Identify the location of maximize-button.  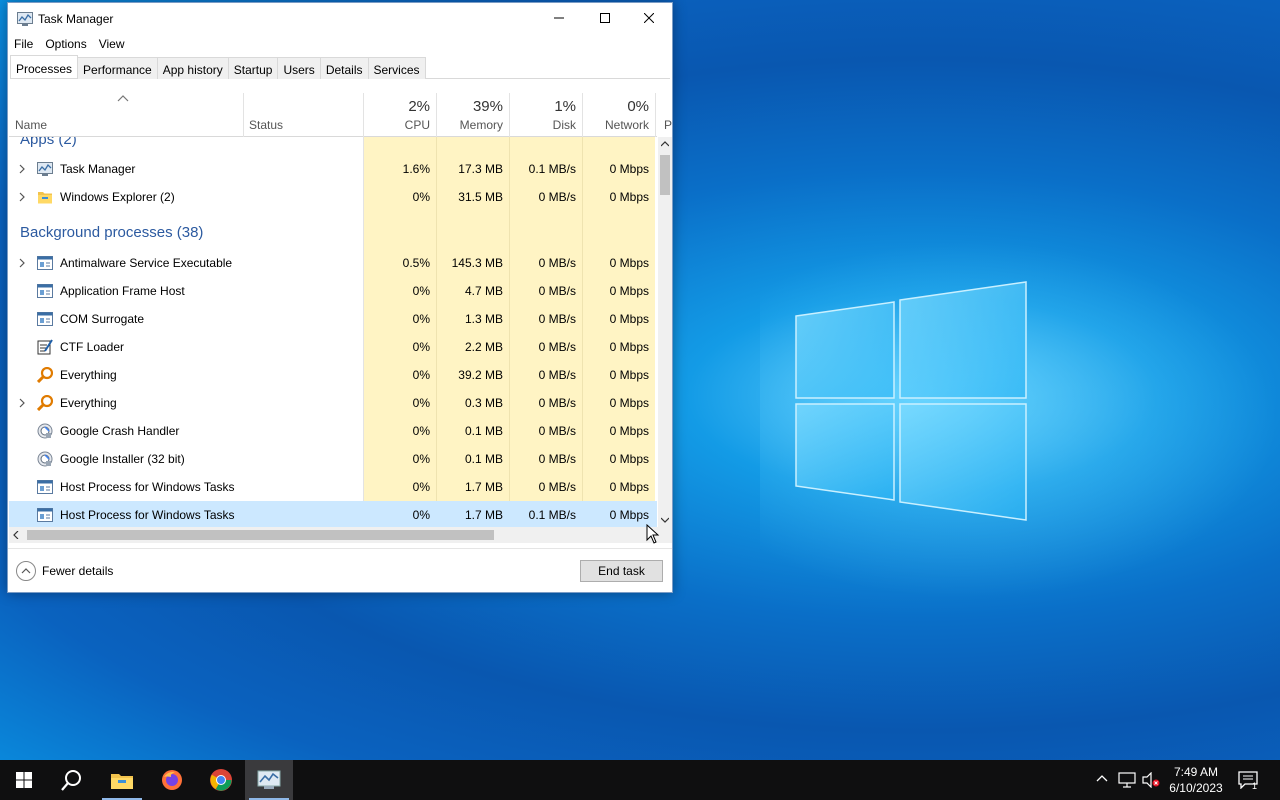
(605, 18).